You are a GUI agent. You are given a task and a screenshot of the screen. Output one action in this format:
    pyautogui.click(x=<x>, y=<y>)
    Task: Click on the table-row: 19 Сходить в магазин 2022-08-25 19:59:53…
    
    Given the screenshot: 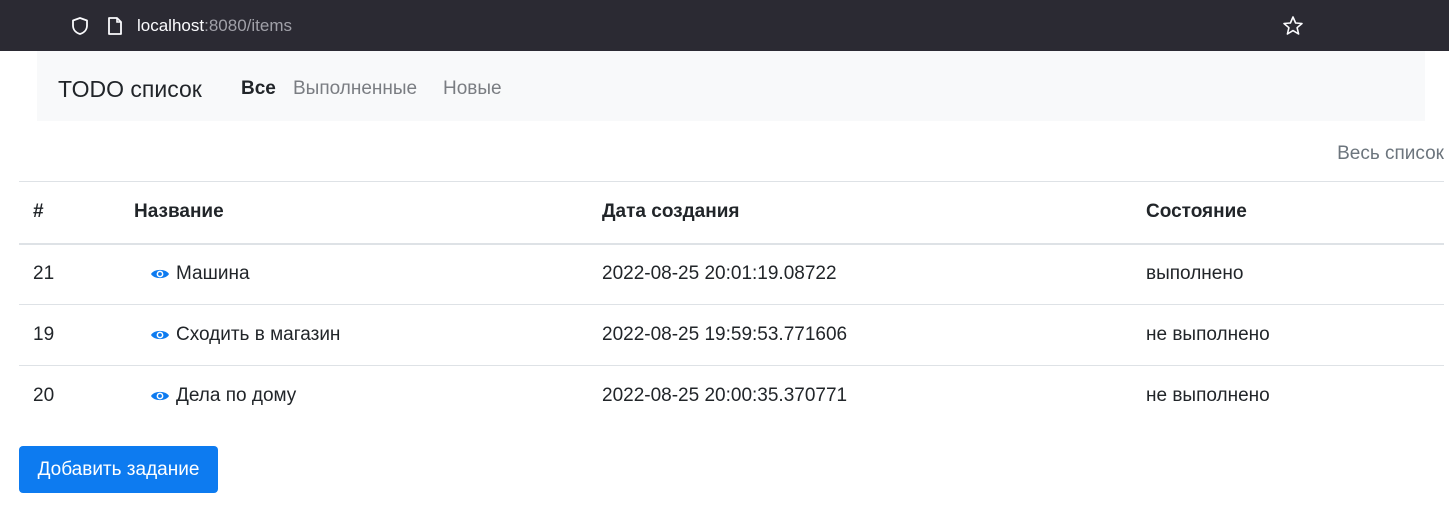 What is the action you would take?
    pyautogui.click(x=731, y=335)
    